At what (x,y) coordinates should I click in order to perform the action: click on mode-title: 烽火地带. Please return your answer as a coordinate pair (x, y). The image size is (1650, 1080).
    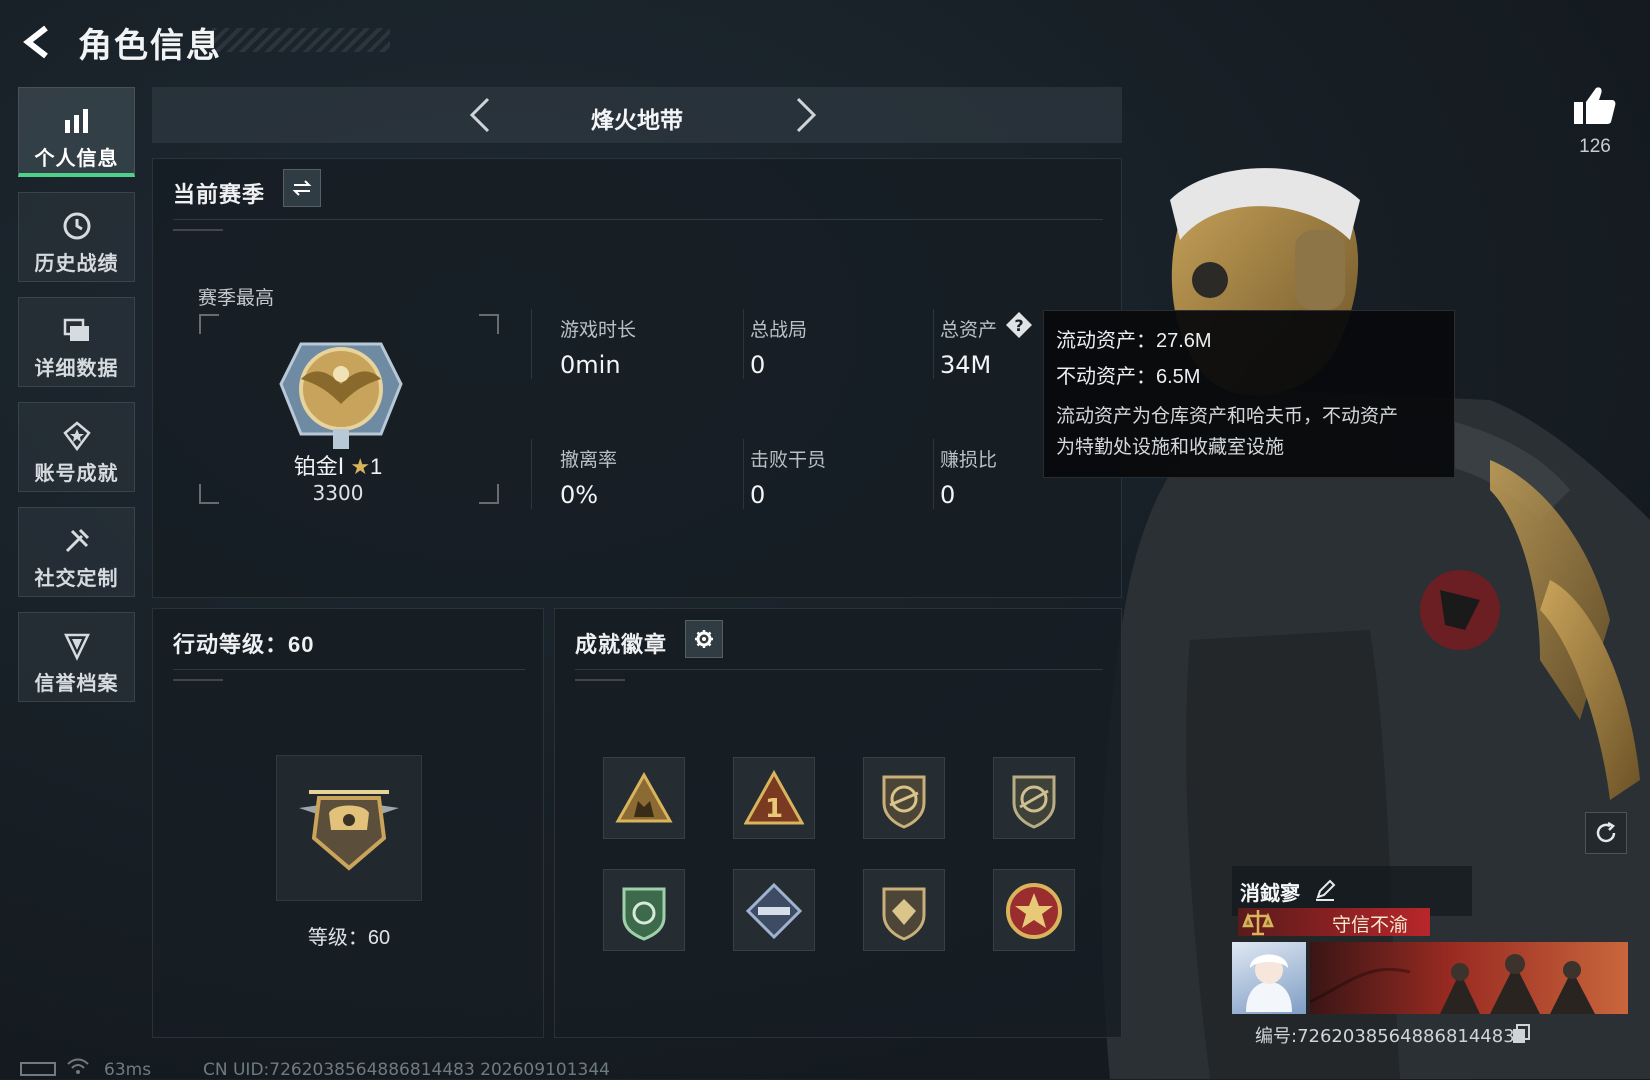
    Looking at the image, I should click on (637, 120).